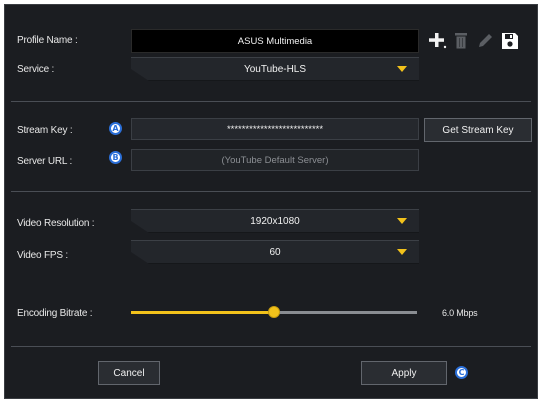 This screenshot has height=403, width=543. I want to click on server-url-label: Server URL :, so click(45, 161).